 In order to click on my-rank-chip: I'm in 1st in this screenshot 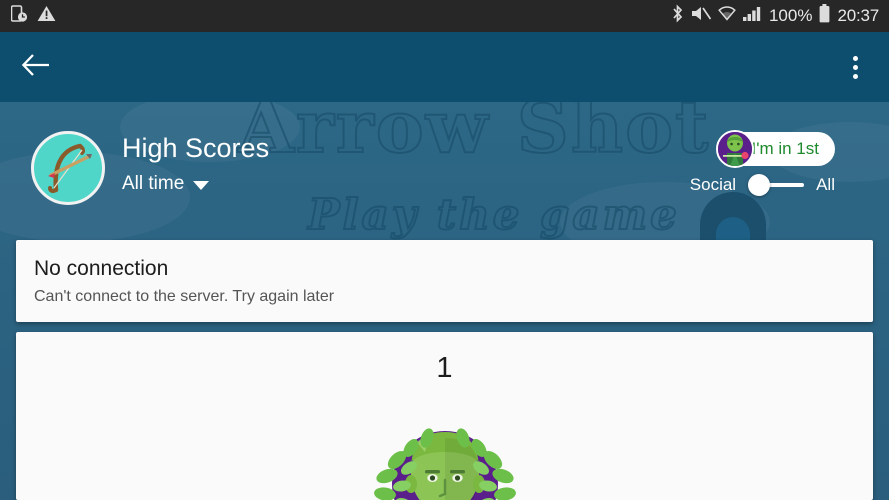, I will do `click(775, 149)`.